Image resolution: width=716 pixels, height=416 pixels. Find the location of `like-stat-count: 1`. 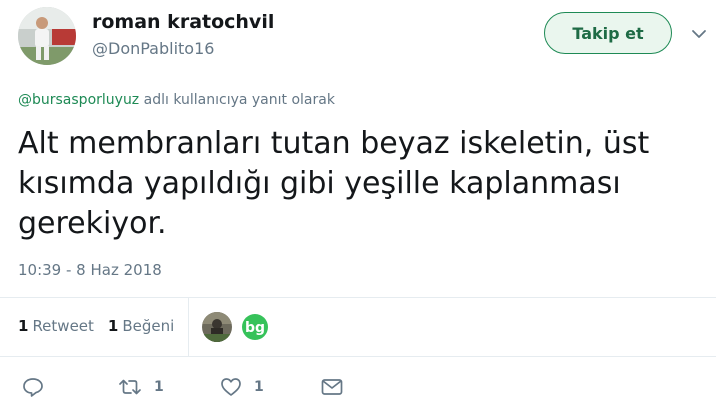

like-stat-count: 1 is located at coordinates (113, 326).